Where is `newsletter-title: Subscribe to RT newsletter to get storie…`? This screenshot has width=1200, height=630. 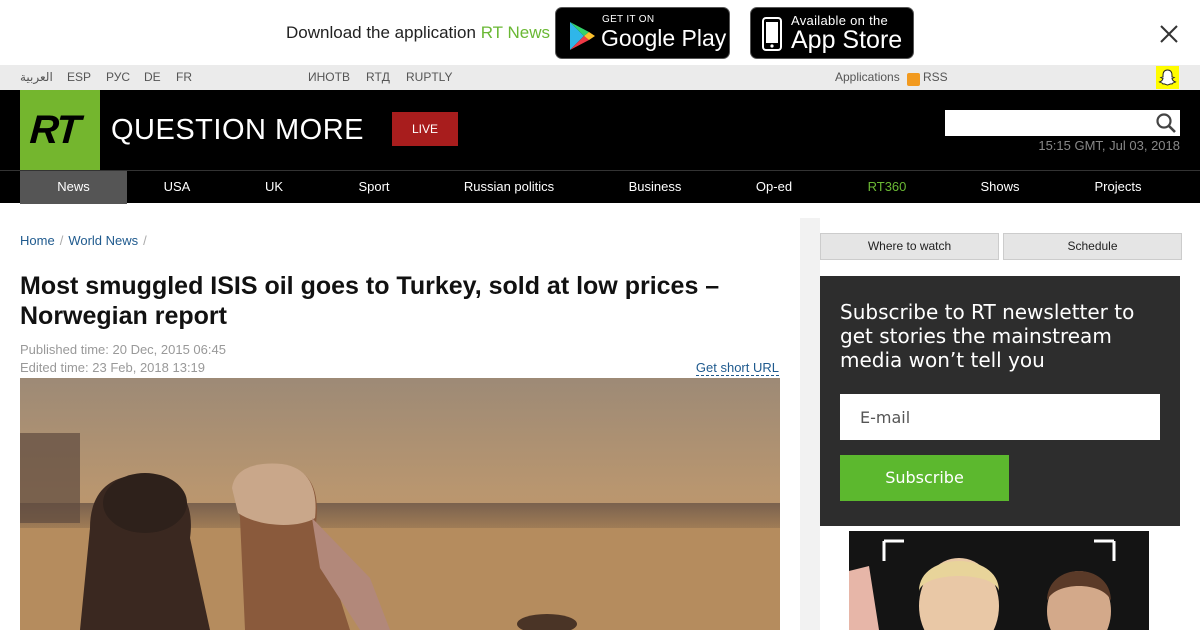 newsletter-title: Subscribe to RT newsletter to get storie… is located at coordinates (987, 336).